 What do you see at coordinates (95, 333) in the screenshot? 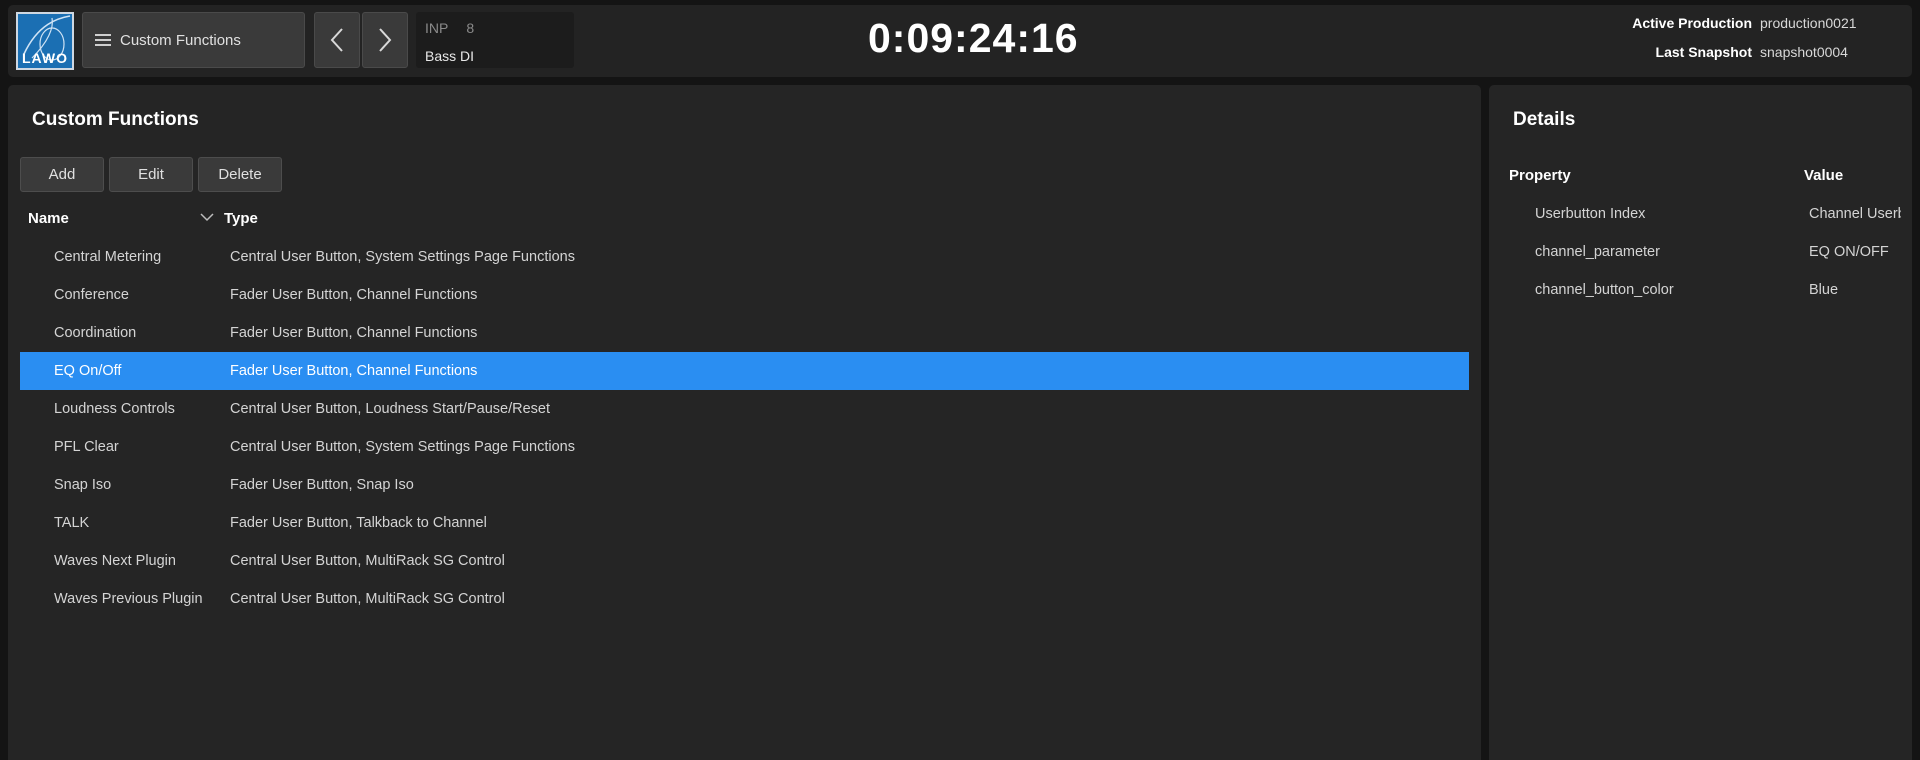
I see `function-name: Coordination` at bounding box center [95, 333].